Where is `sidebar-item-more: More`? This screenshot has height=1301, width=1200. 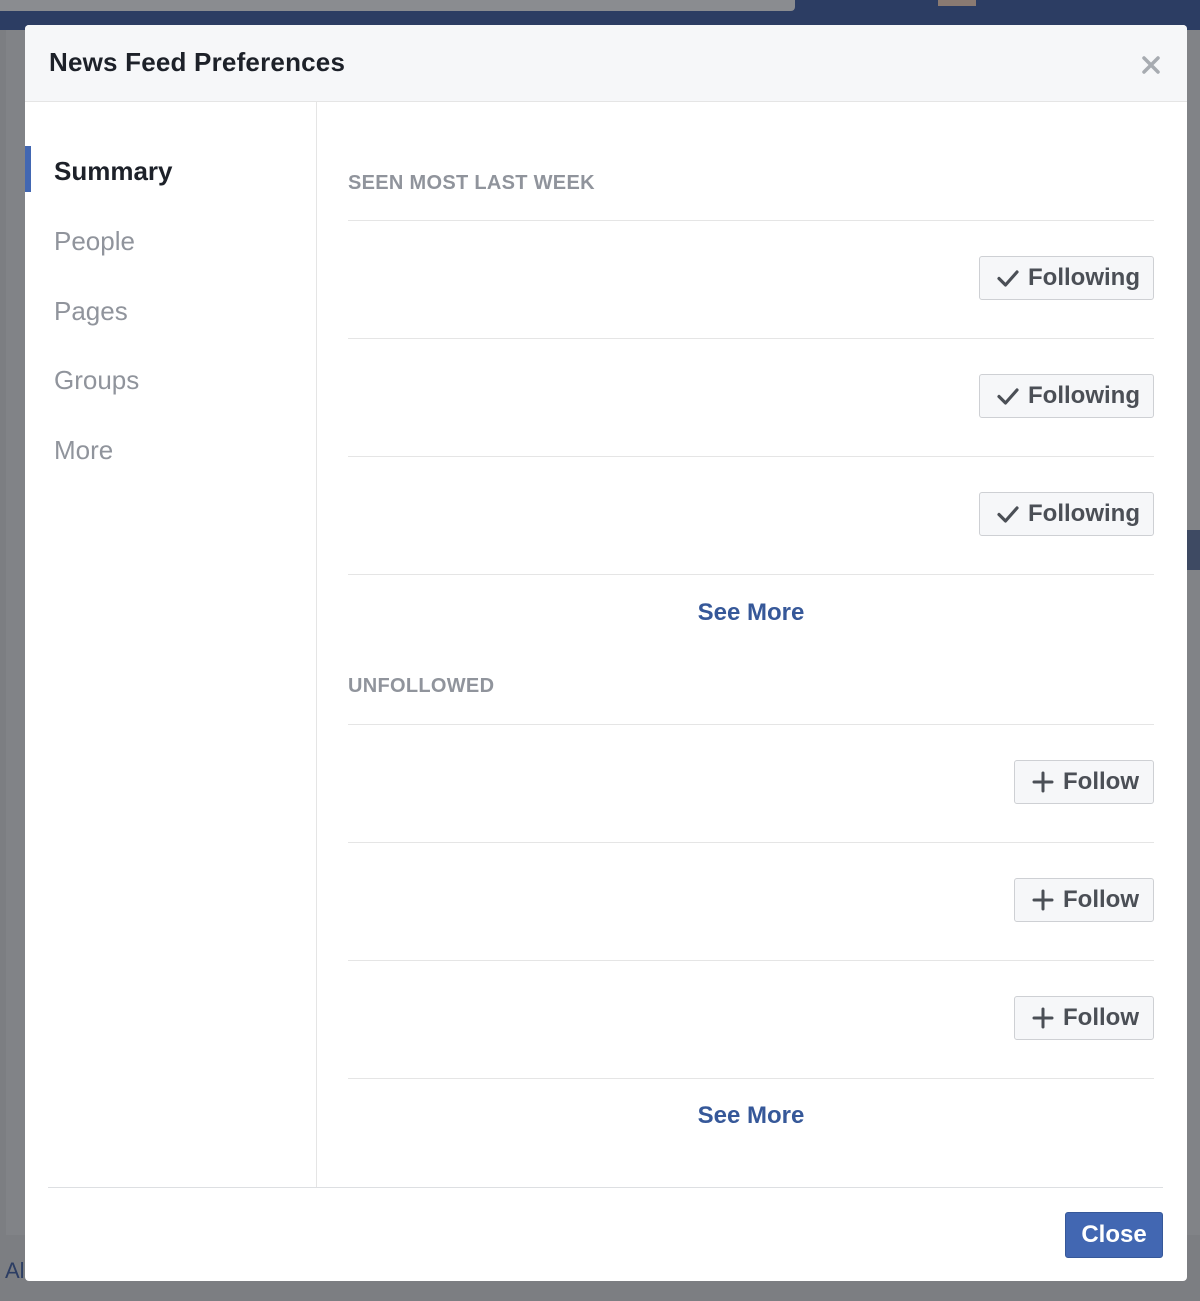
sidebar-item-more: More is located at coordinates (170, 448).